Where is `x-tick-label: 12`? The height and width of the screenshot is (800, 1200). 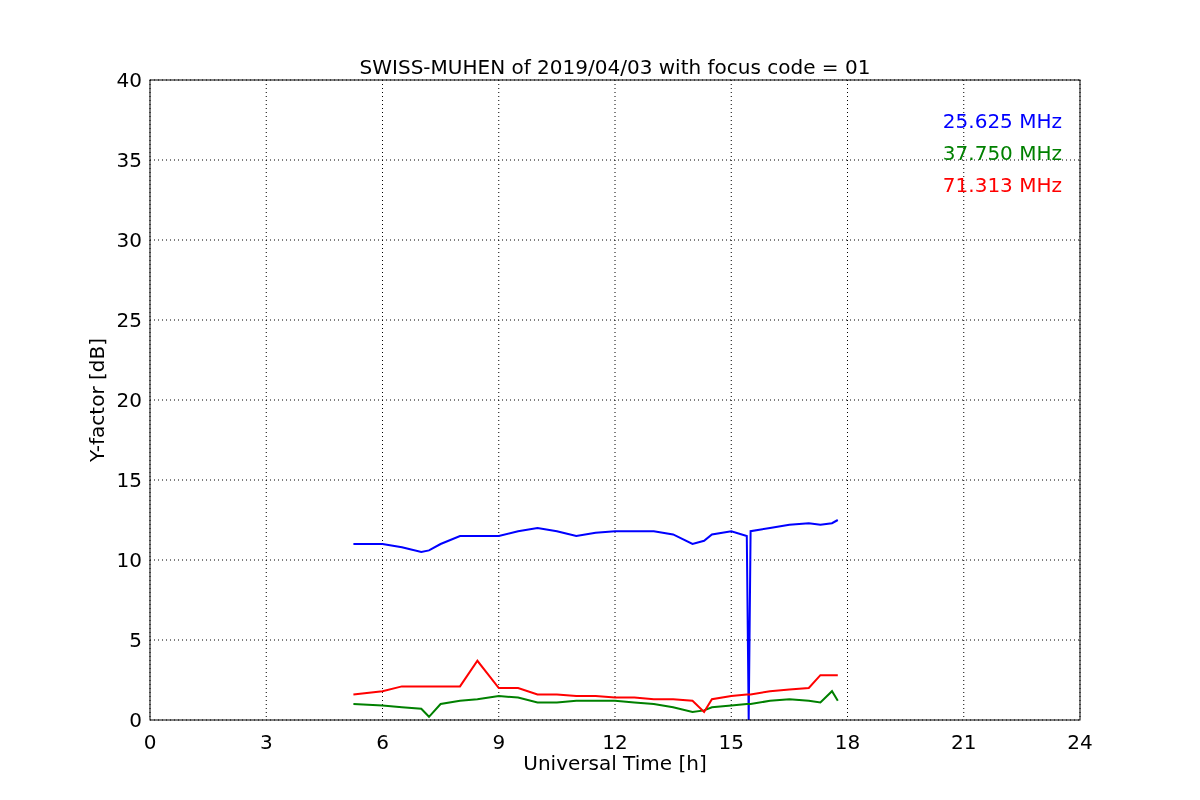
x-tick-label: 12 is located at coordinates (615, 742).